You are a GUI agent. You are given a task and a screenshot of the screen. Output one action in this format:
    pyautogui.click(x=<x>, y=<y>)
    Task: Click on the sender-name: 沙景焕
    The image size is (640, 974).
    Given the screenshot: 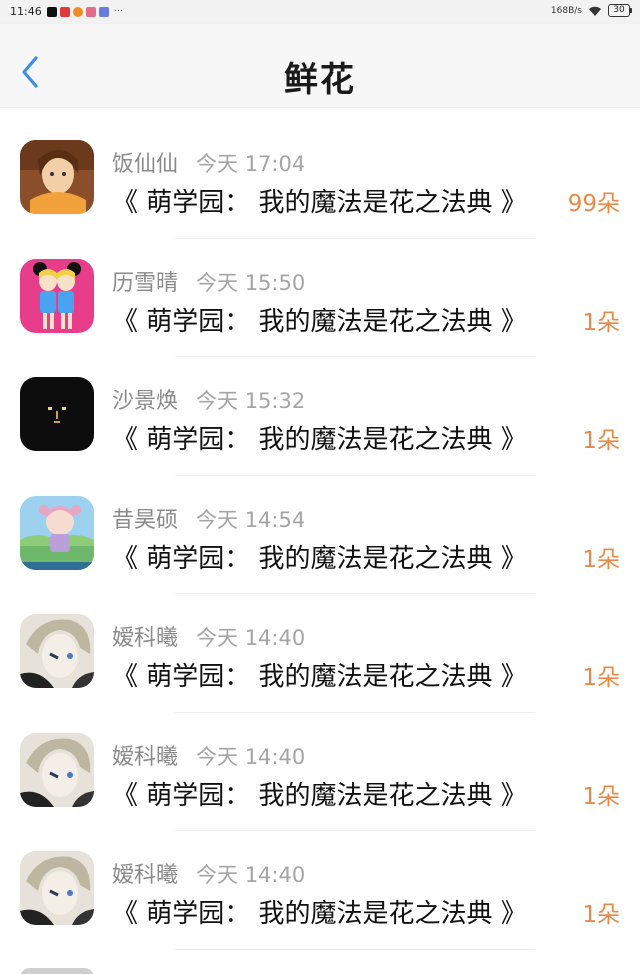 What is the action you would take?
    pyautogui.click(x=145, y=401)
    